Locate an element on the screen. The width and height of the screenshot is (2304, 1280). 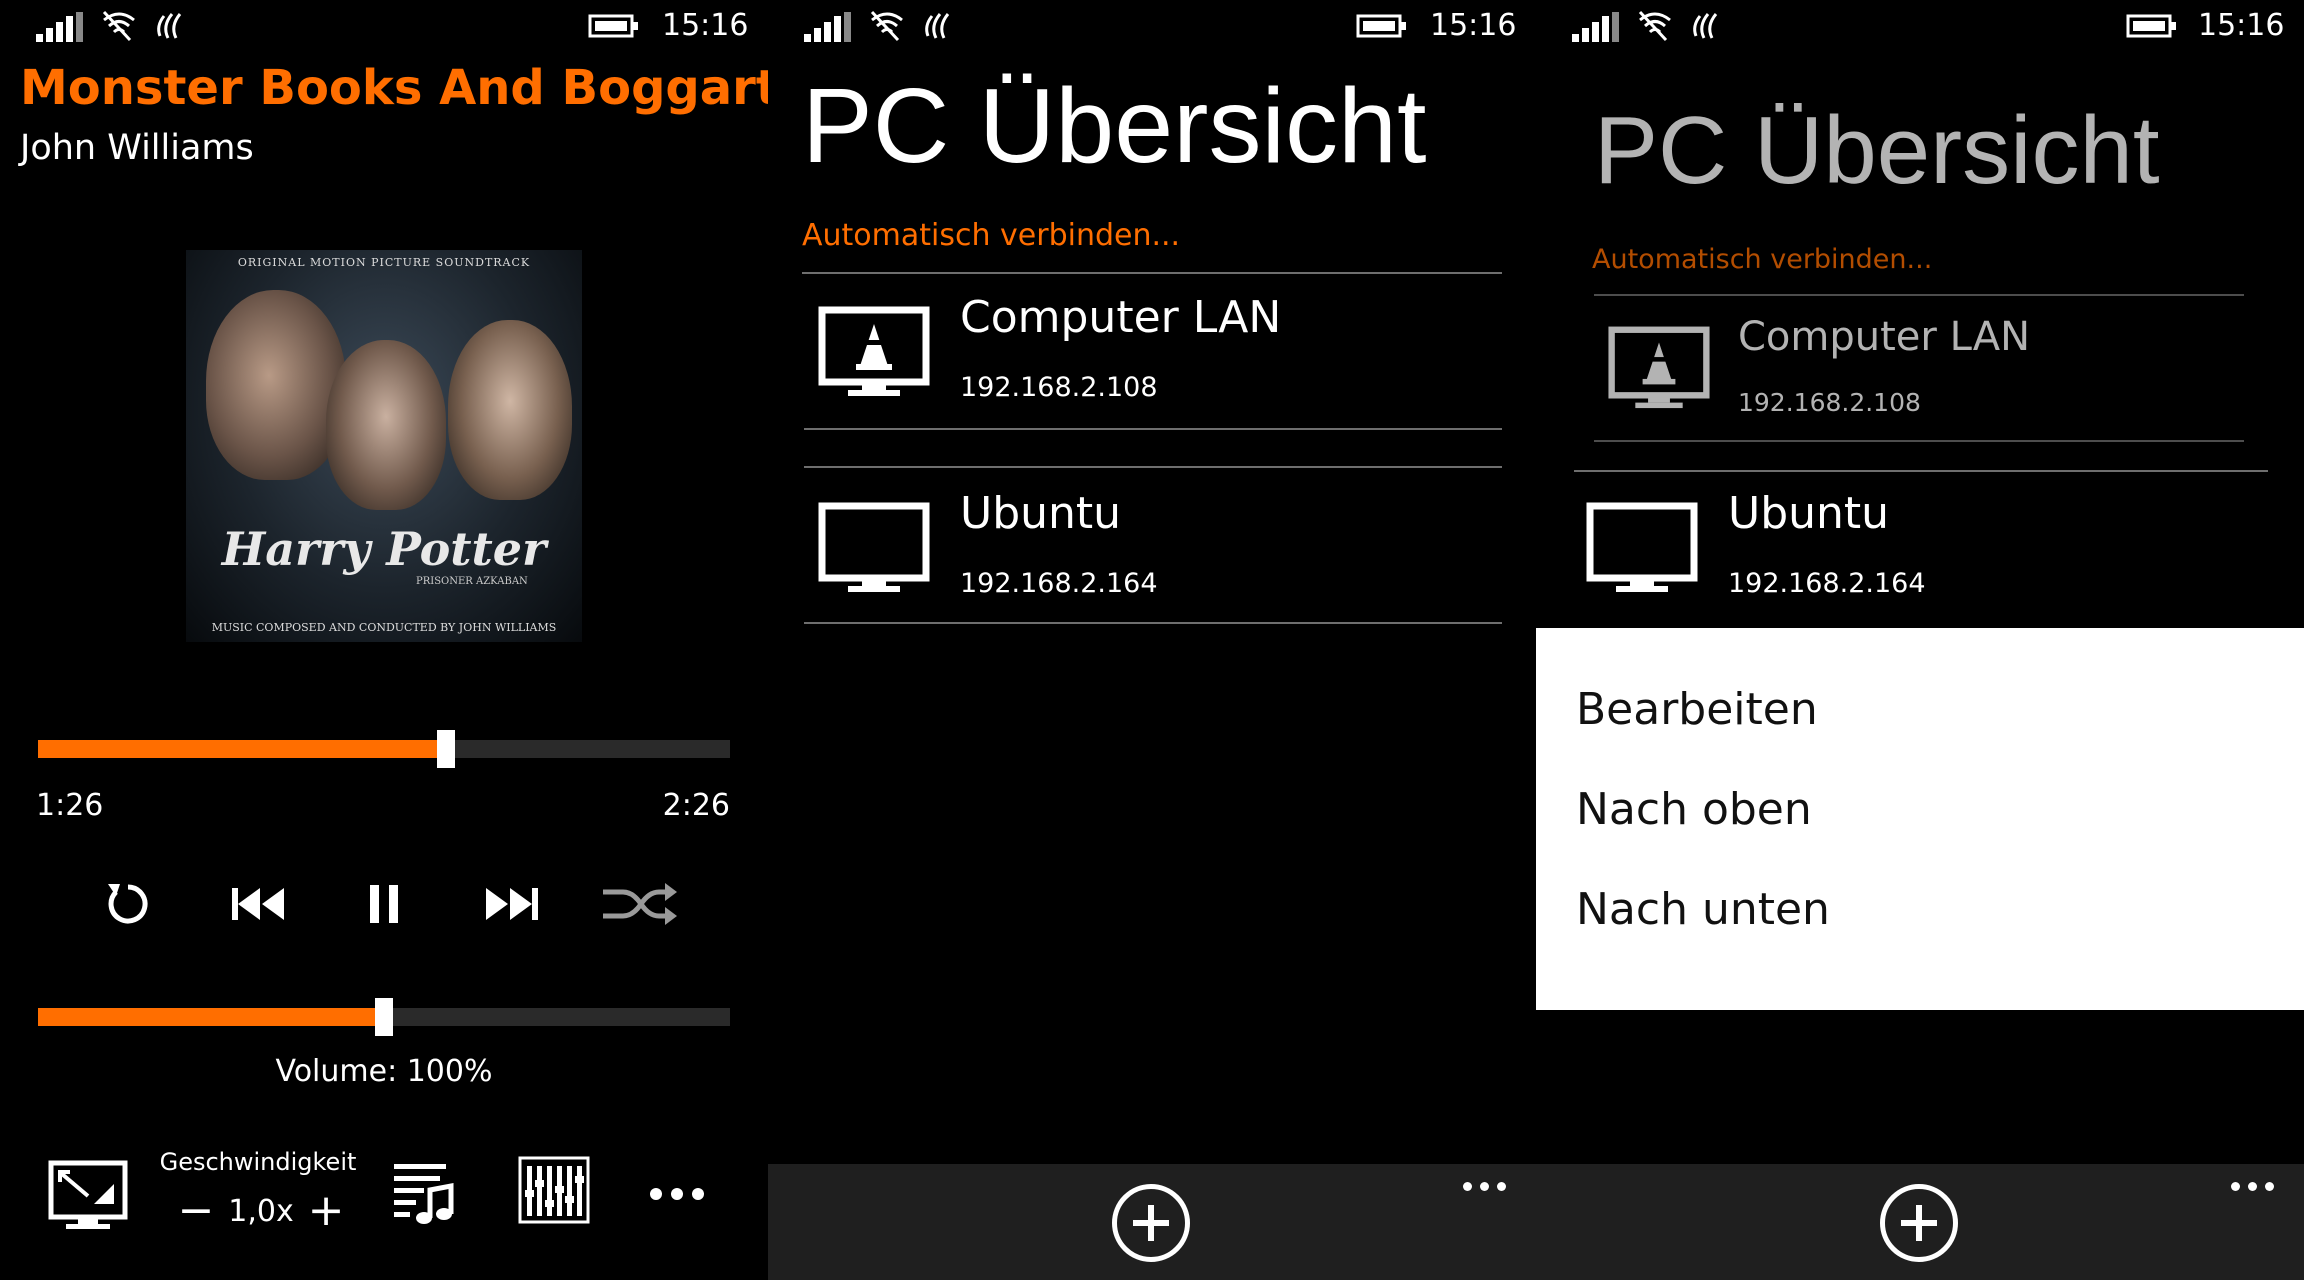
speed-value: 1,0x is located at coordinates (261, 1211).